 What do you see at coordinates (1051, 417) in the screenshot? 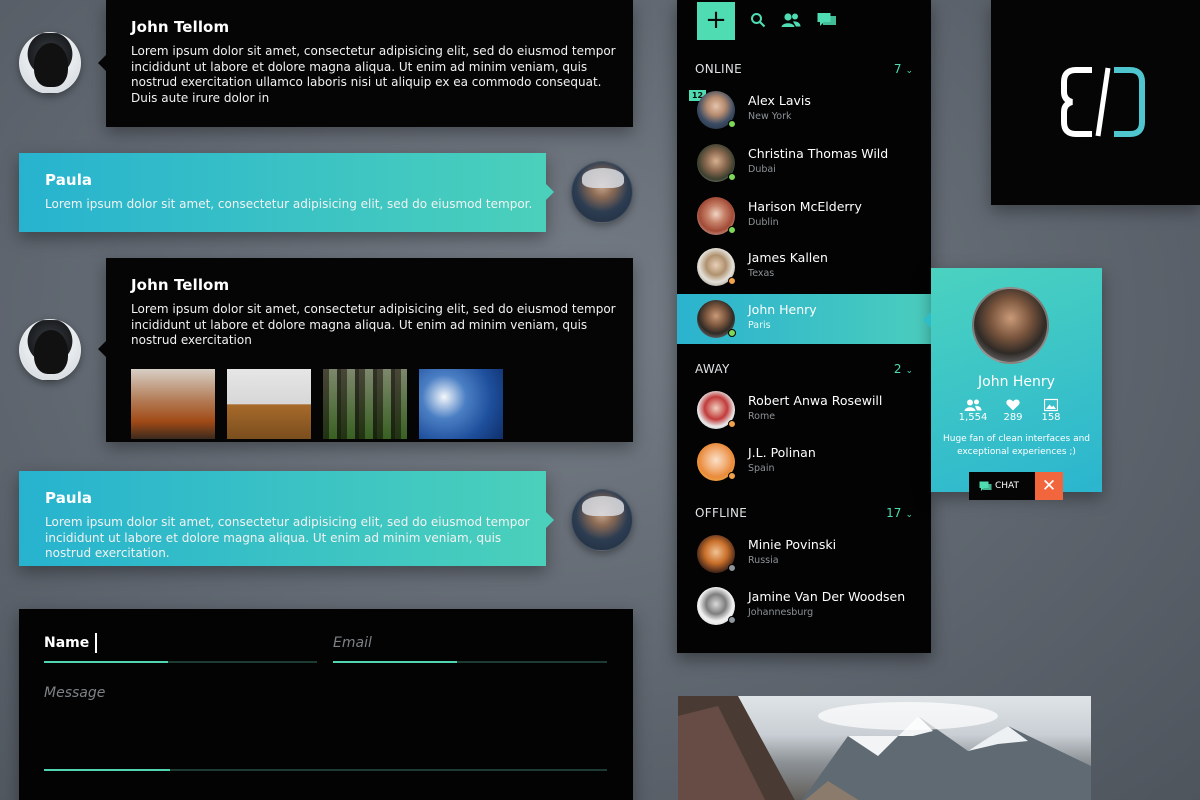
I see `photos-count: 158` at bounding box center [1051, 417].